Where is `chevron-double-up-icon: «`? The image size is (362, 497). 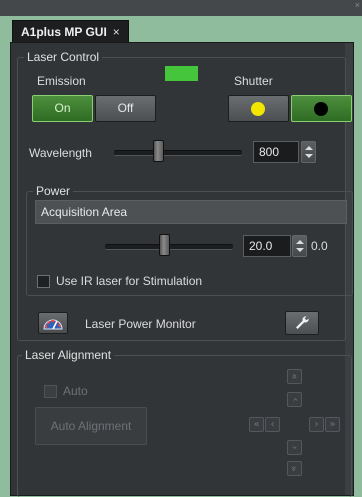
chevron-double-up-icon: « is located at coordinates (294, 376).